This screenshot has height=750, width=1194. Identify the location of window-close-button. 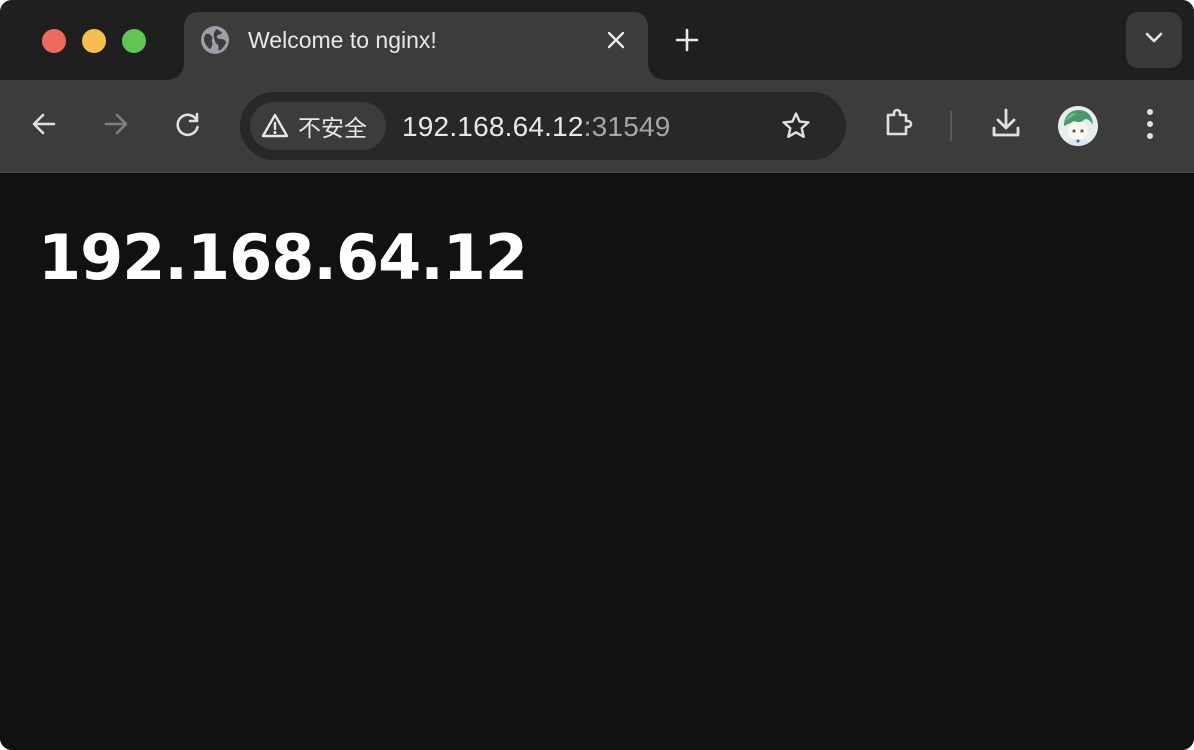
(54, 41).